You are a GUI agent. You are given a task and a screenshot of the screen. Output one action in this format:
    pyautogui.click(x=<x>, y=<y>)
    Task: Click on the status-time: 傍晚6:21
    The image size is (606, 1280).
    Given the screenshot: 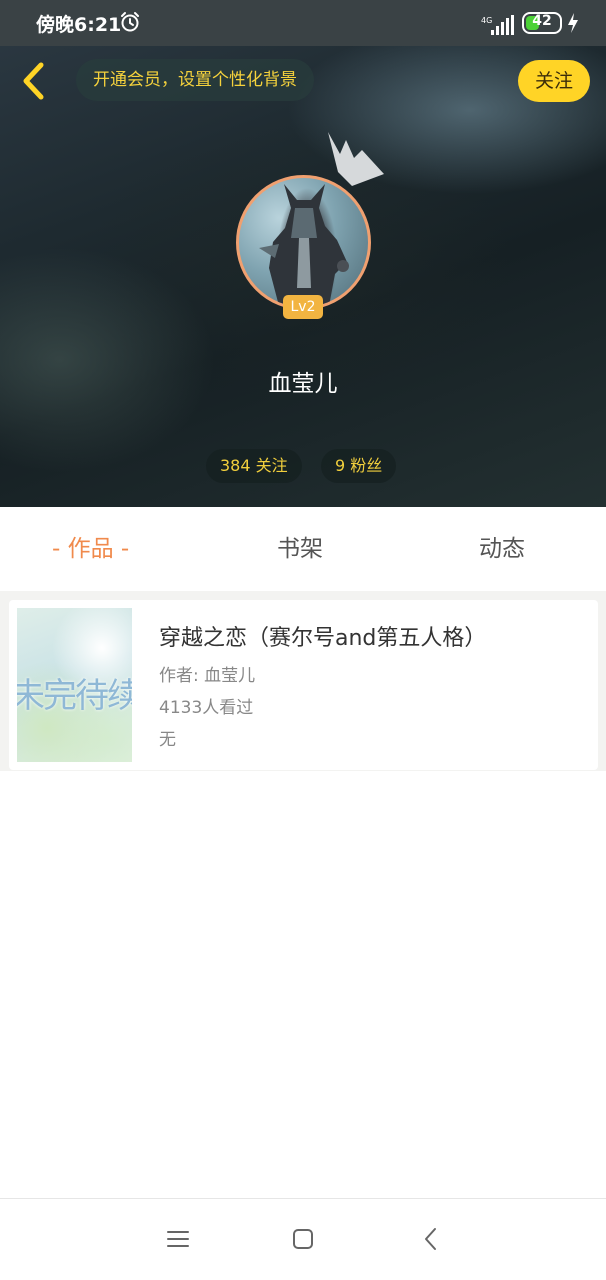 What is the action you would take?
    pyautogui.click(x=79, y=25)
    